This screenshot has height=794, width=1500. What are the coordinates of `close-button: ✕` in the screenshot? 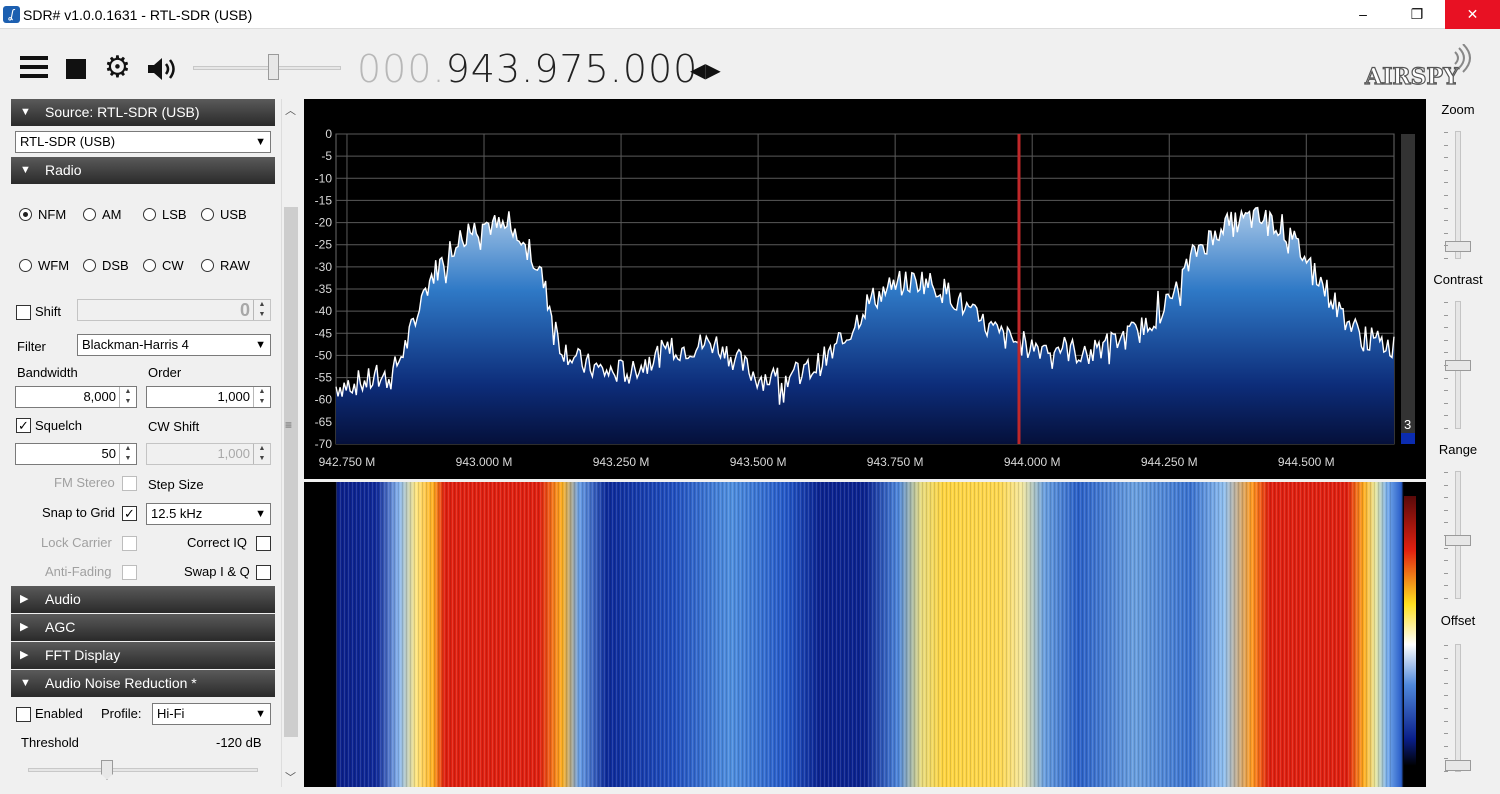 It's located at (1472, 14).